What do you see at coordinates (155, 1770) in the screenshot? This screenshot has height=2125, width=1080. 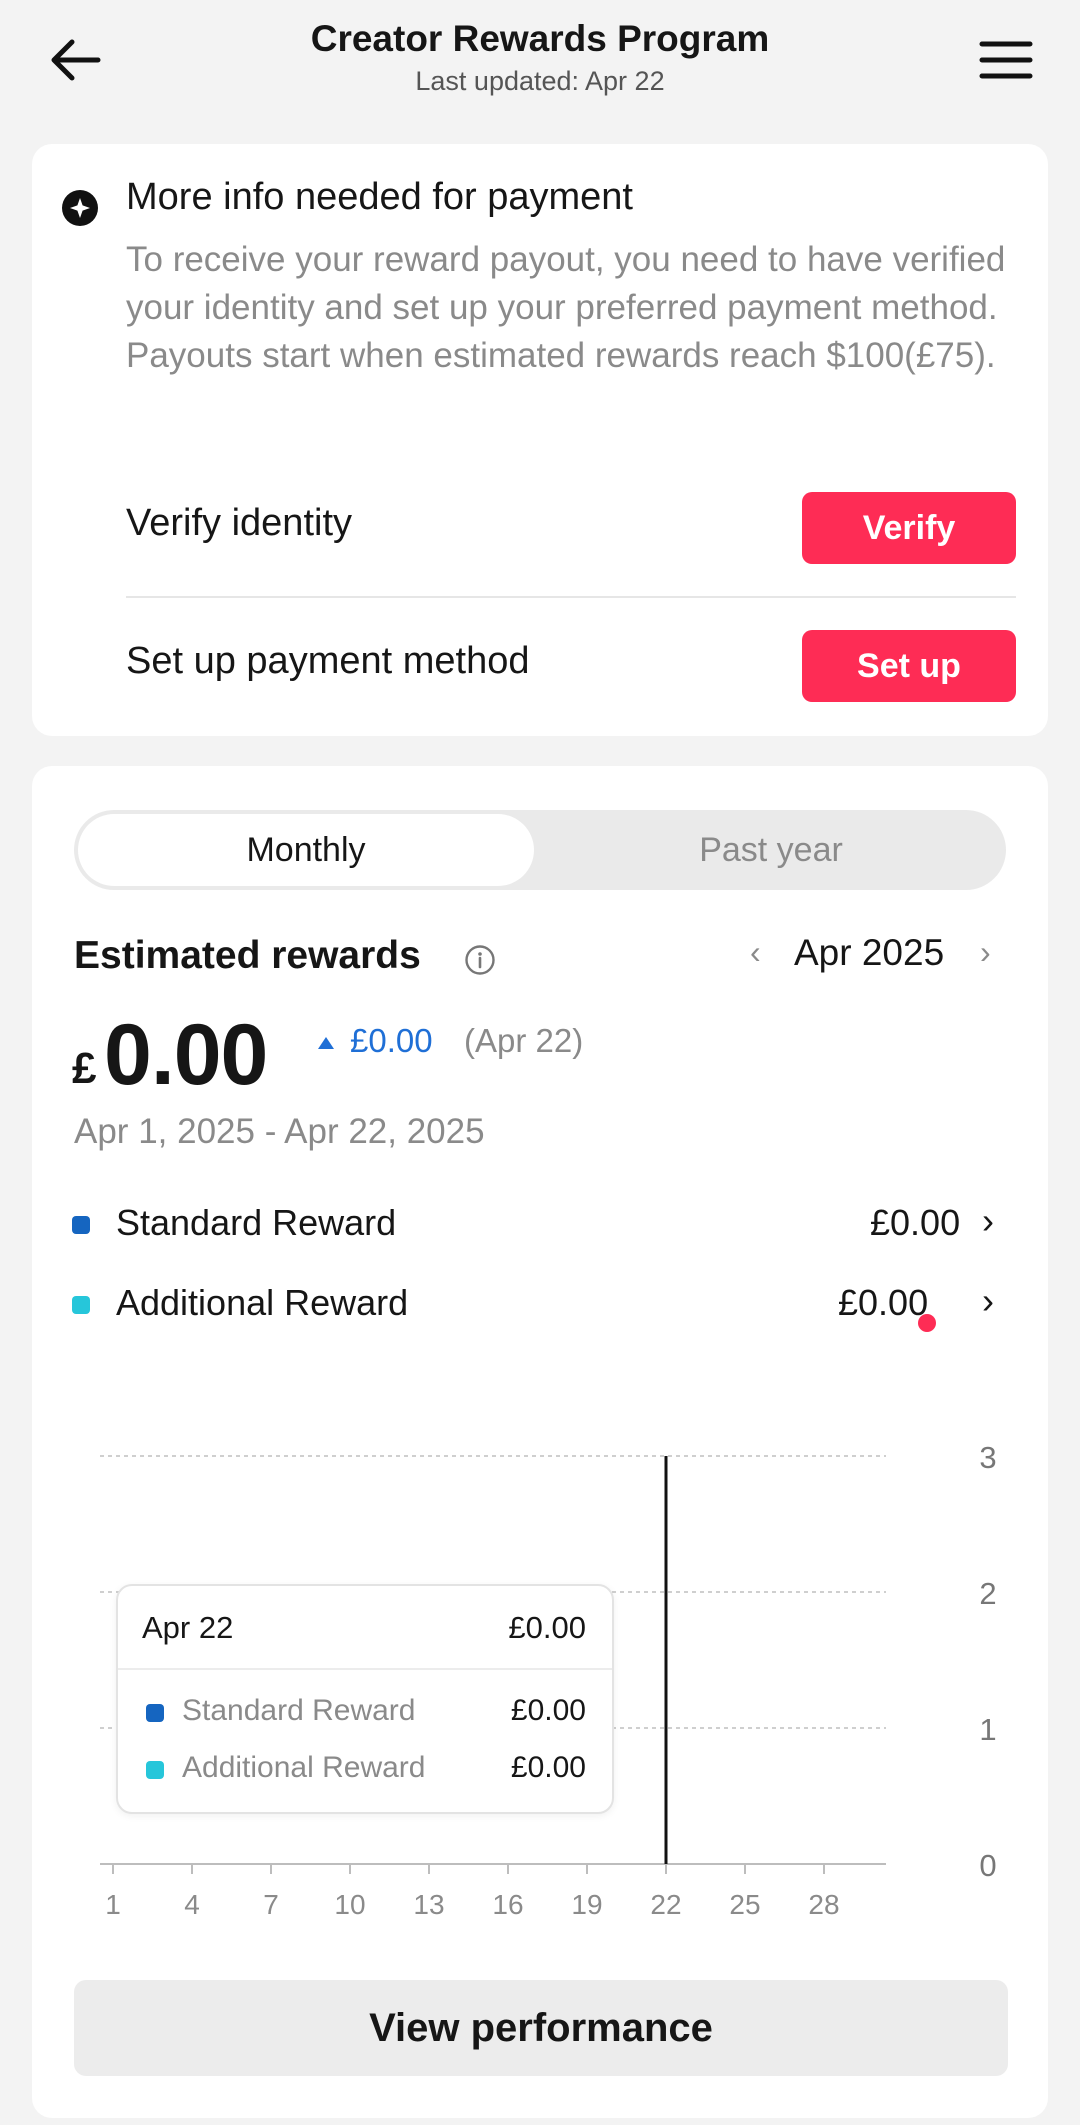 I see `tooltip-additional-swatch` at bounding box center [155, 1770].